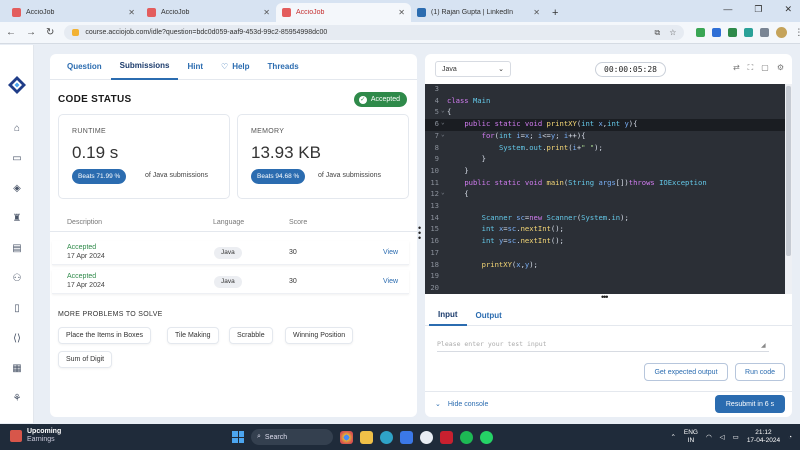 This screenshot has width=800, height=450. I want to click on back-icon: ←, so click(11, 32).